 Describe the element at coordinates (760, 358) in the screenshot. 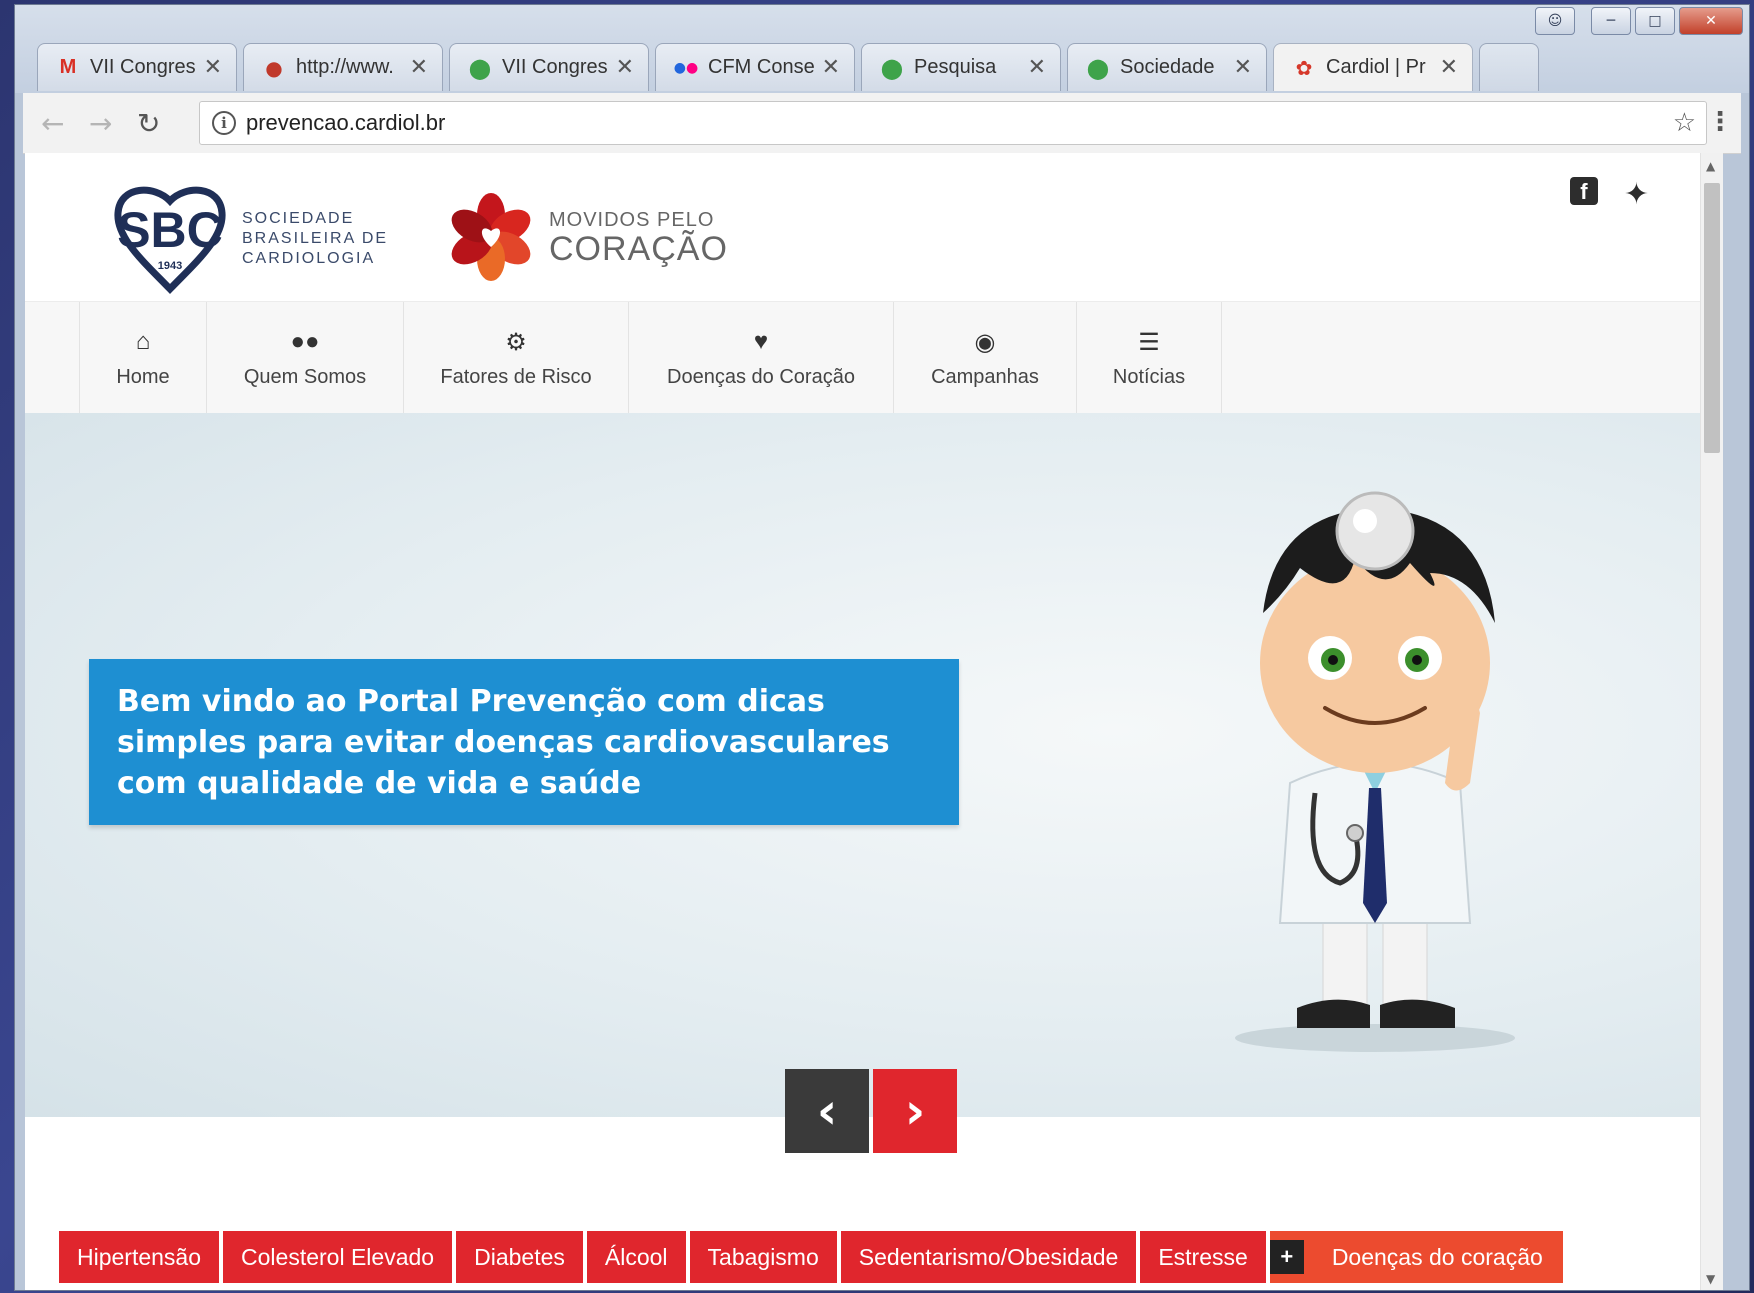

I see `nav-item-doencas-do-coracao: ♥ Doenças do Coração` at that location.